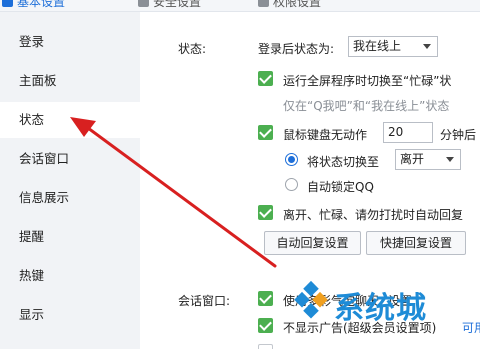 The image size is (480, 349). I want to click on status-section-label: 状态:, so click(192, 49).